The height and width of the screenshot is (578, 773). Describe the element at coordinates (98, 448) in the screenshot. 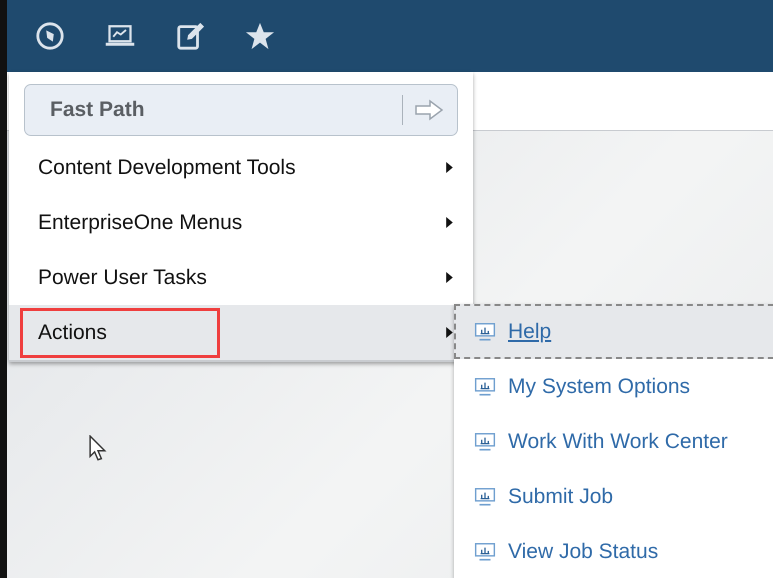

I see `cursor-icon` at that location.